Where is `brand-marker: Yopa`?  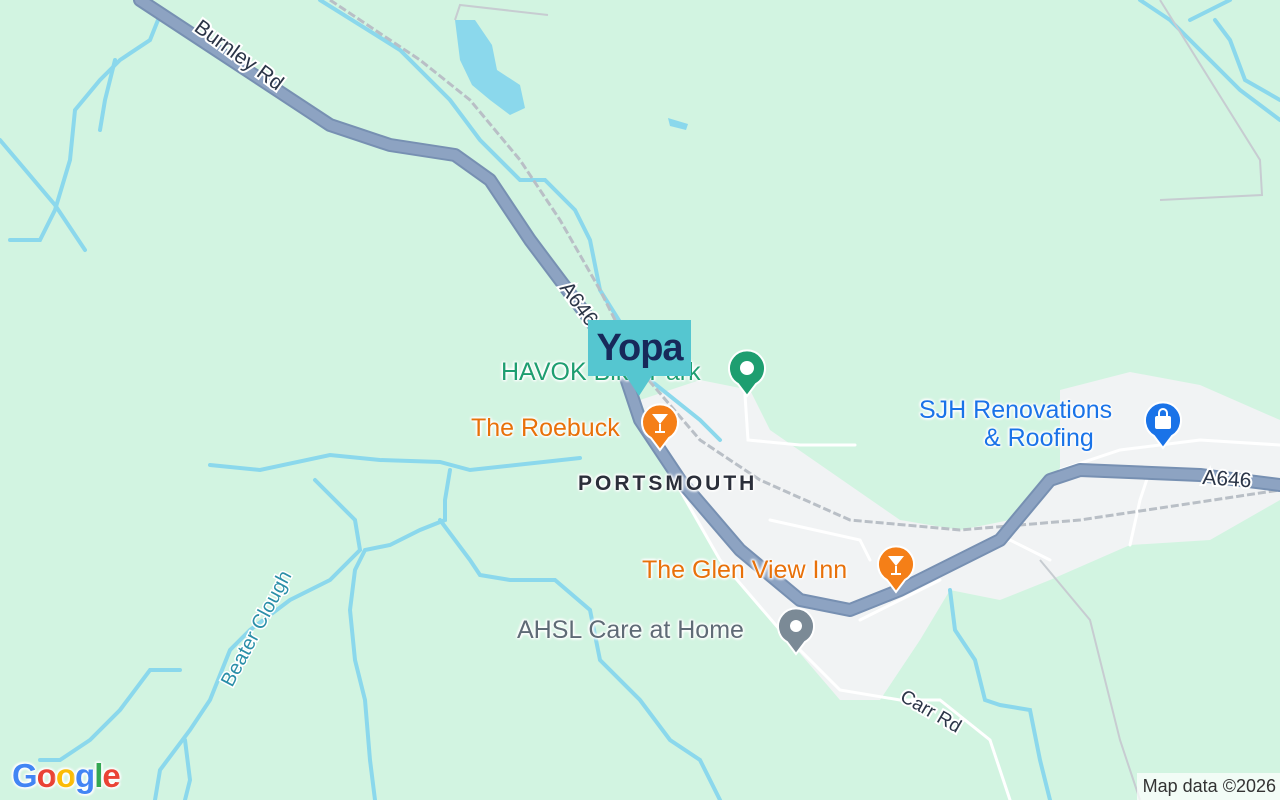
brand-marker: Yopa is located at coordinates (639, 358).